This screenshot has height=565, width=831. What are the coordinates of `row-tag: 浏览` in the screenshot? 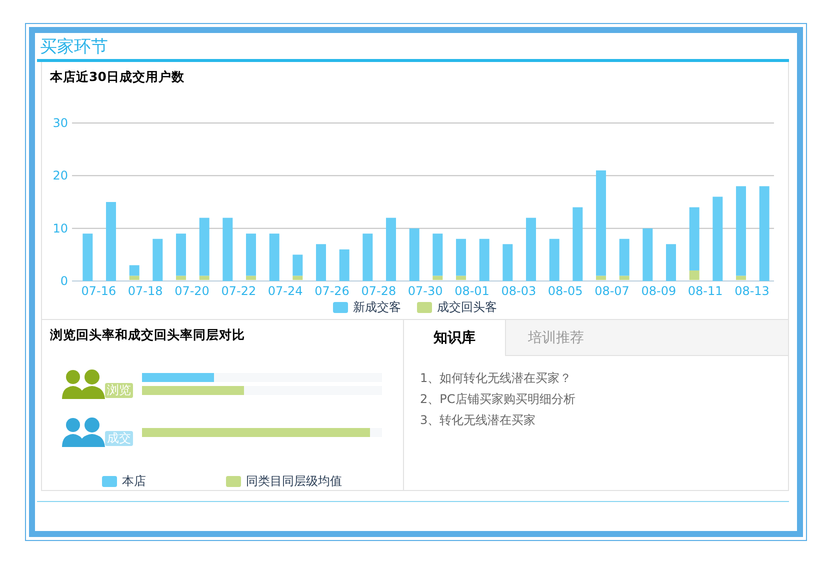 It's located at (119, 390).